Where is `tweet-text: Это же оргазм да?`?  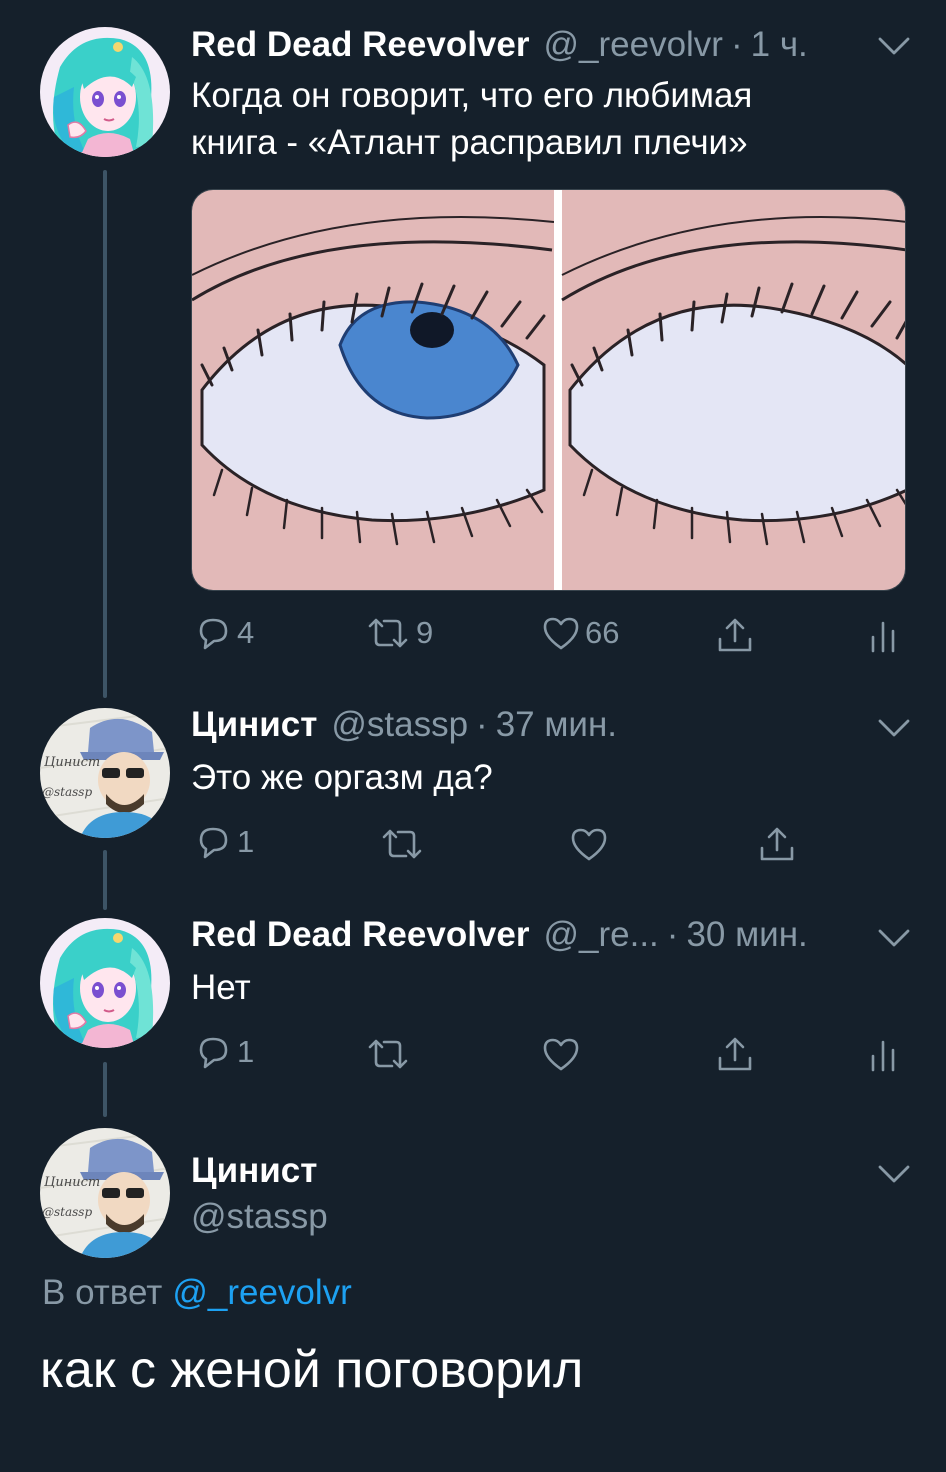
tweet-text: Это же оргазм да? is located at coordinates (342, 777).